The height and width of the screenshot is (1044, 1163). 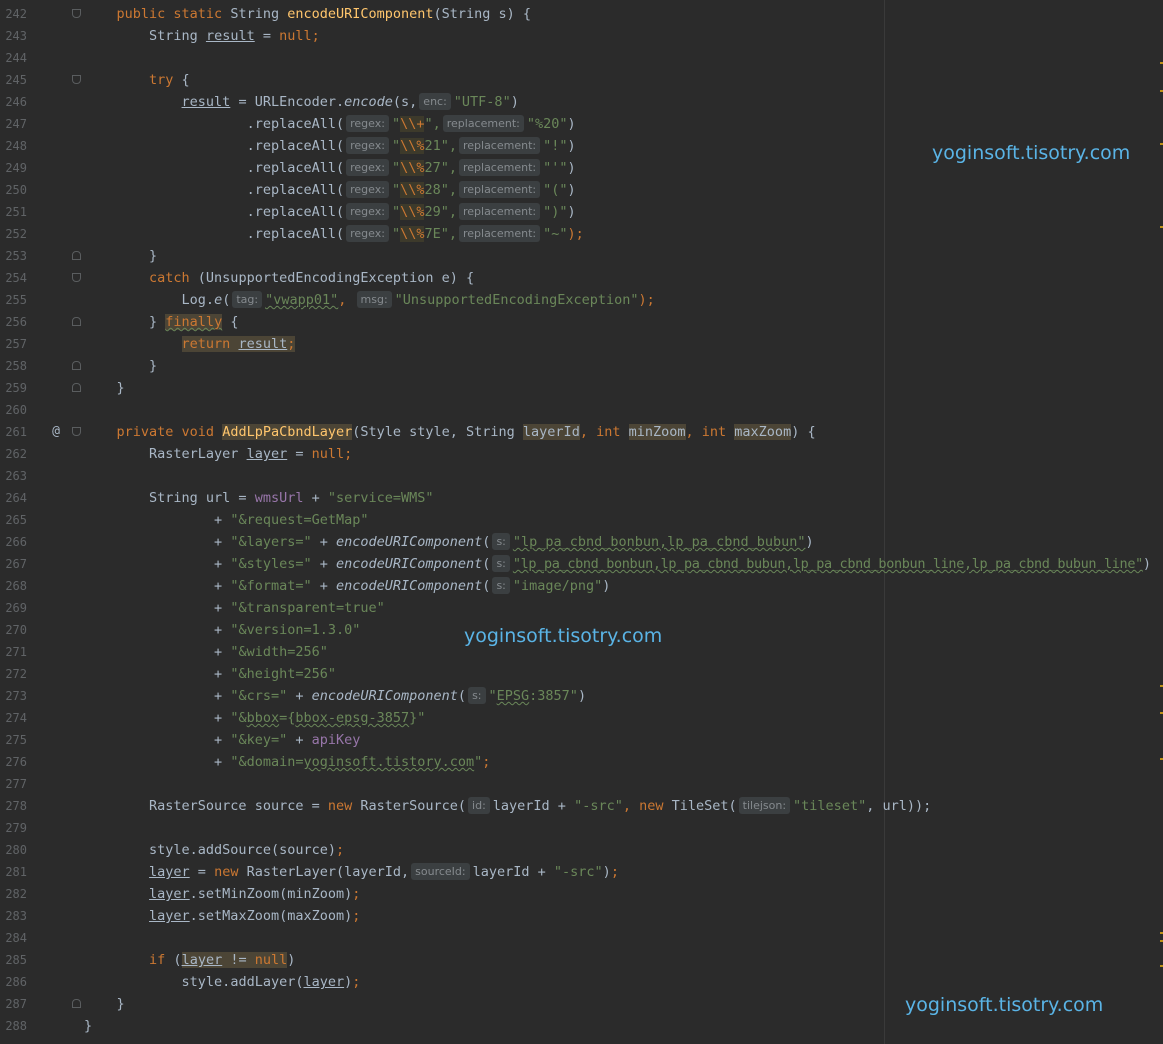 What do you see at coordinates (43, 960) in the screenshot?
I see `gutter-line: 285` at bounding box center [43, 960].